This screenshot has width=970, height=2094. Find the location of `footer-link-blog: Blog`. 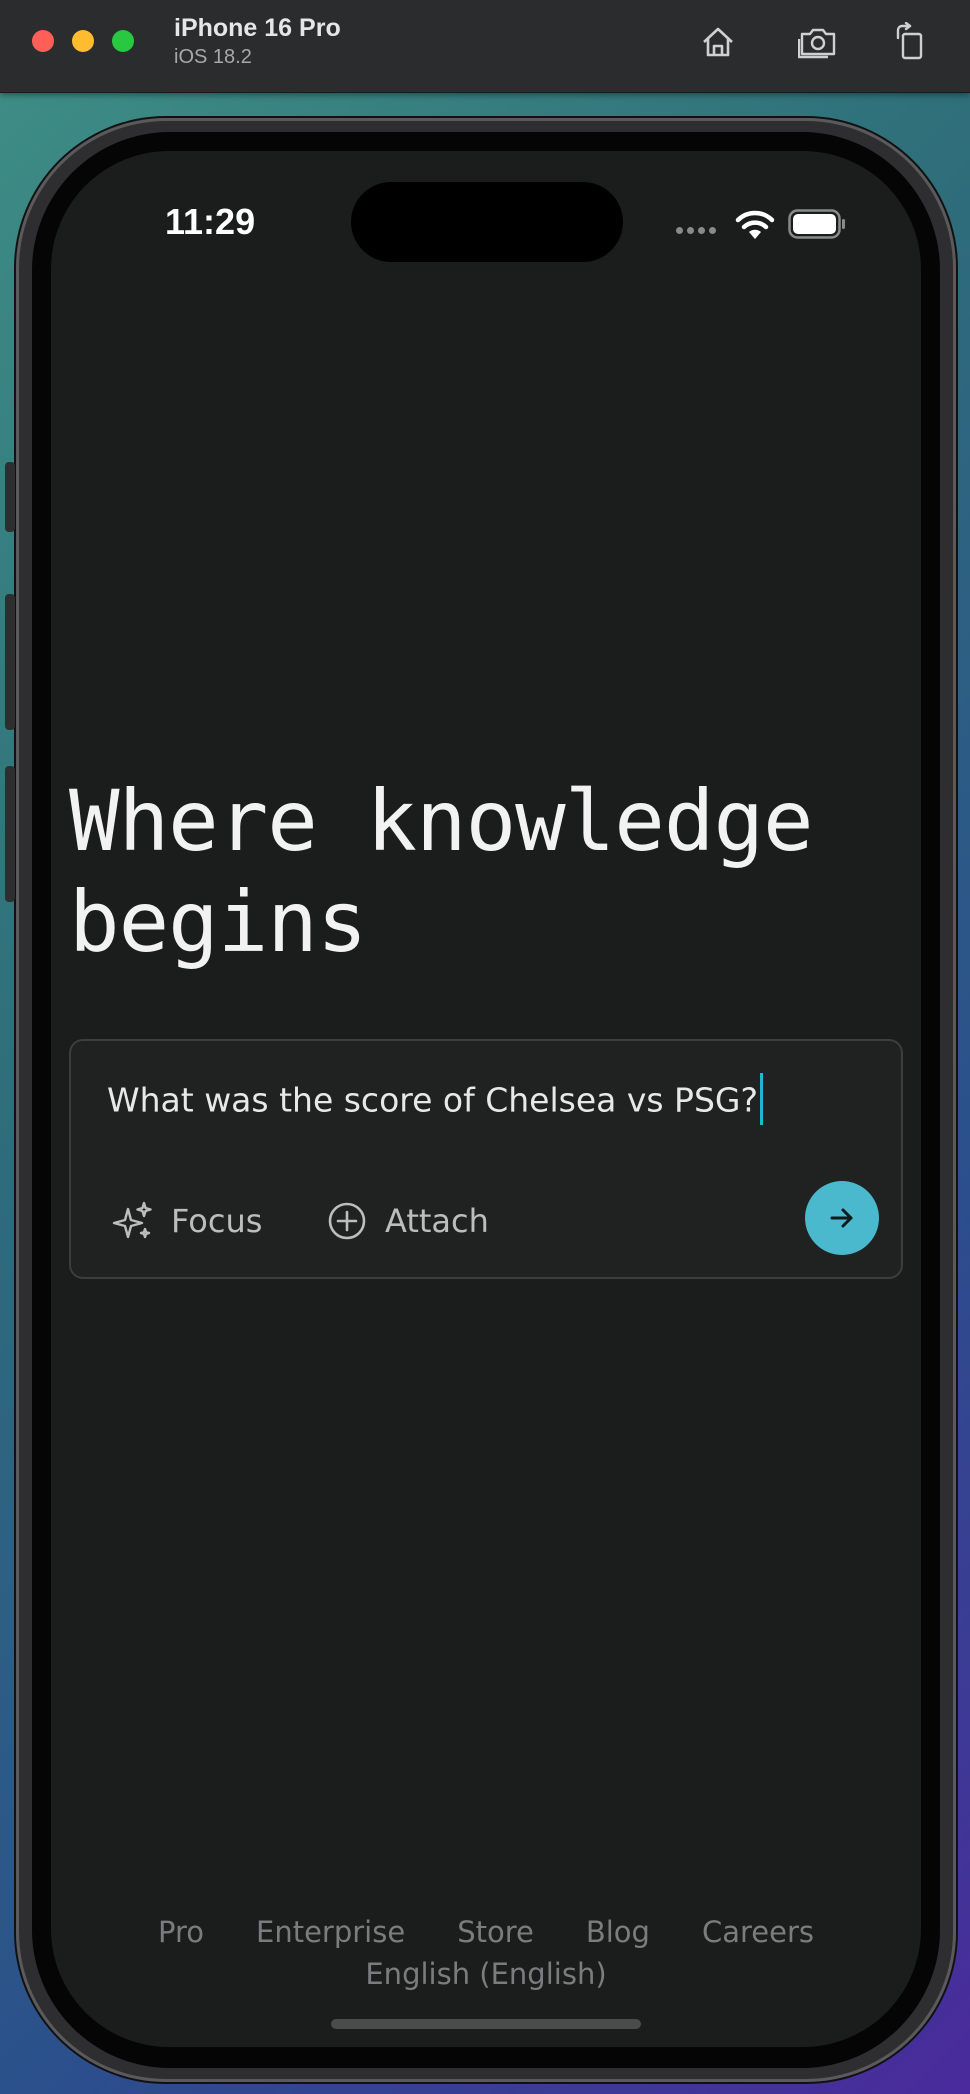

footer-link-blog: Blog is located at coordinates (618, 1932).